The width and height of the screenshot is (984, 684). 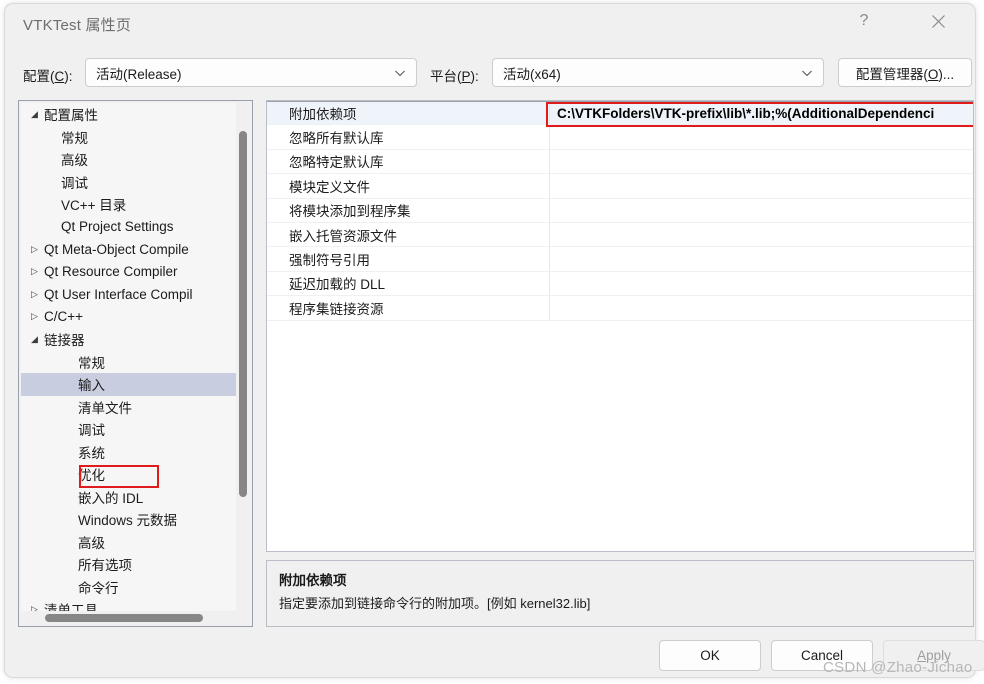 What do you see at coordinates (128, 587) in the screenshot?
I see `tree-item: 命令行` at bounding box center [128, 587].